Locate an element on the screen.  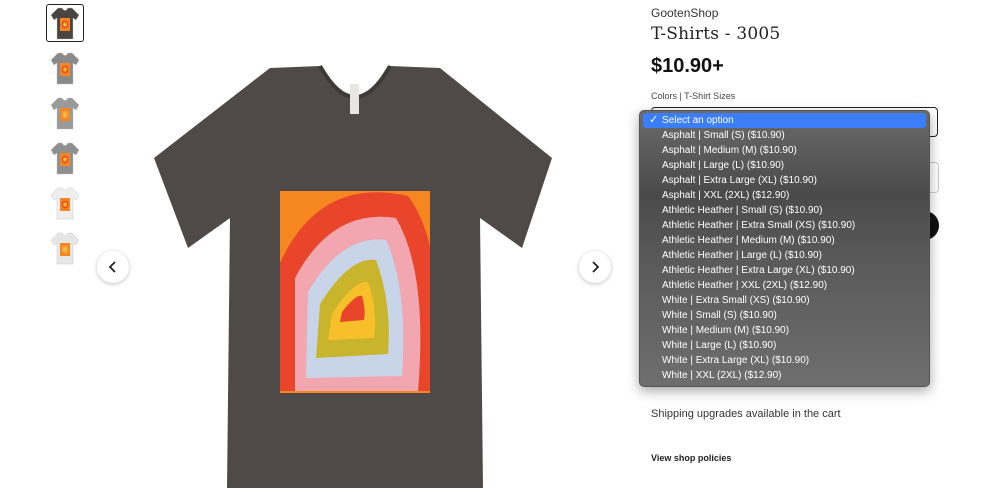
checkmark-icon: ✓ is located at coordinates (654, 120).